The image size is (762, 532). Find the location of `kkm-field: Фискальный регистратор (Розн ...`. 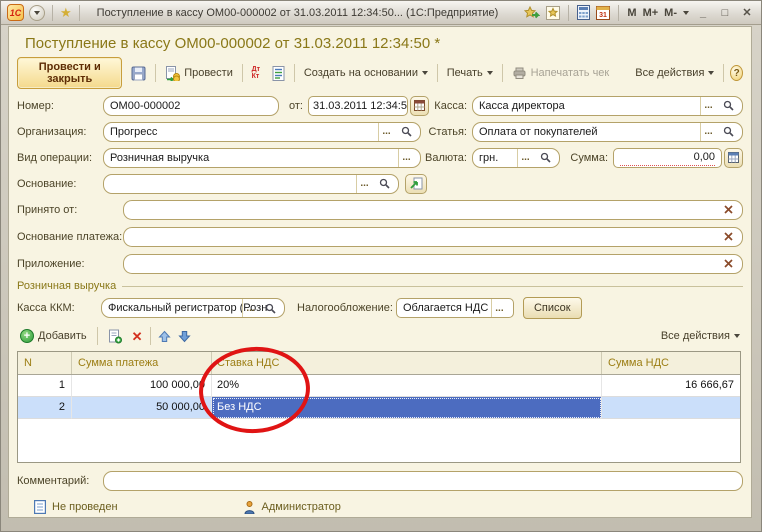

kkm-field: Фискальный регистратор (Розн ... is located at coordinates (193, 308).